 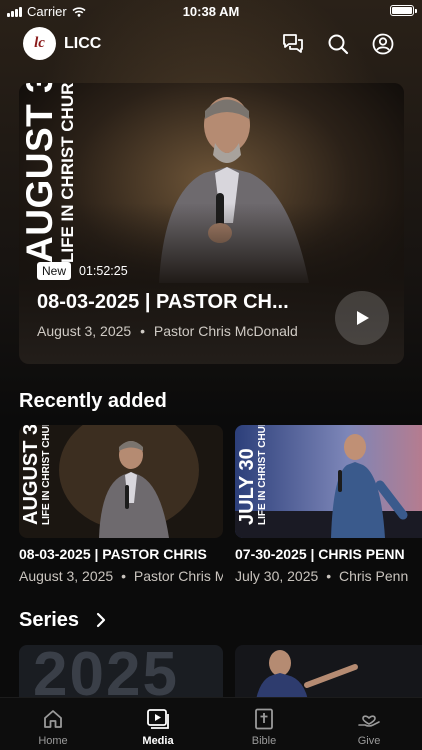 What do you see at coordinates (54, 271) in the screenshot?
I see `new-badge: New` at bounding box center [54, 271].